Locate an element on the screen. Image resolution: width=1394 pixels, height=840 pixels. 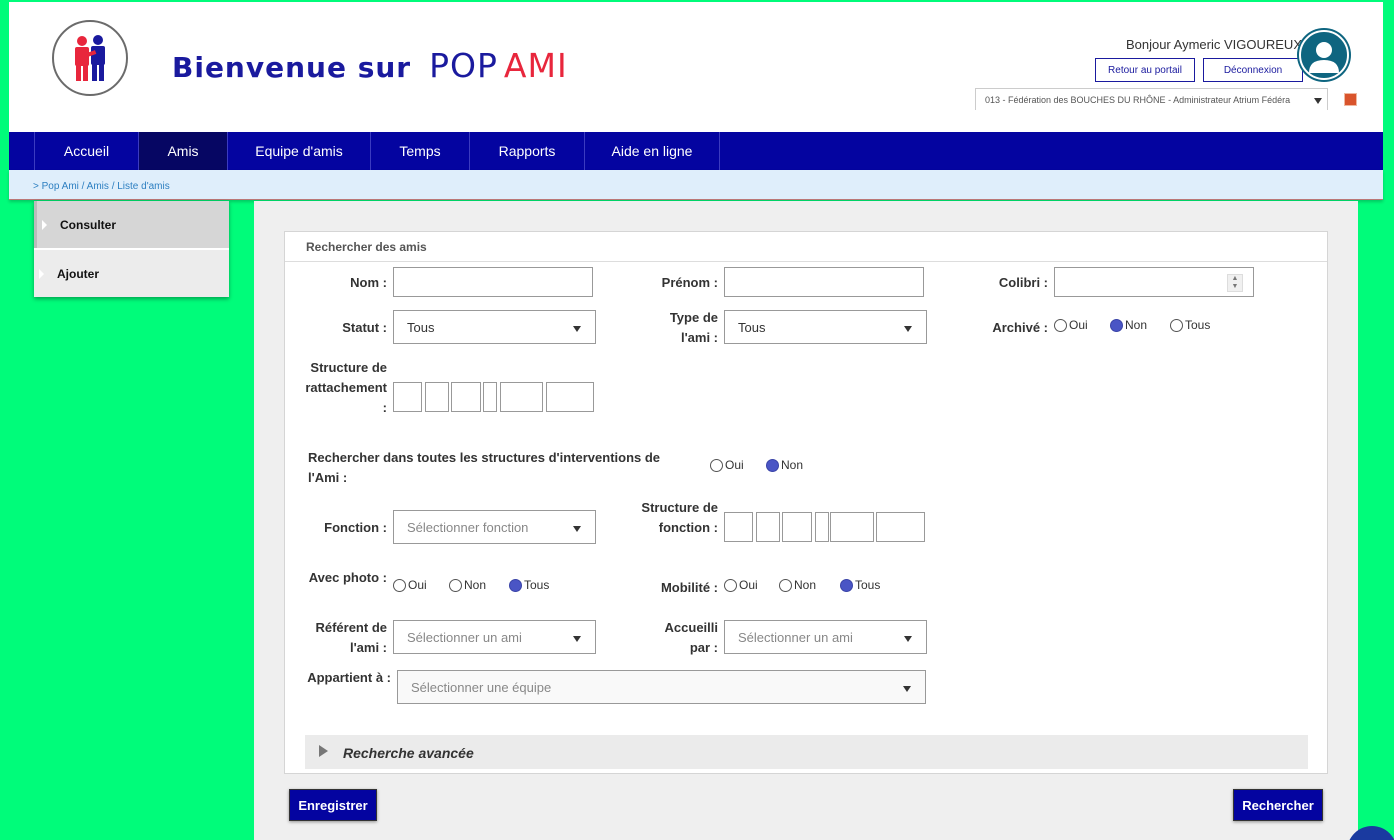
statut-select: Tous is located at coordinates (494, 327).